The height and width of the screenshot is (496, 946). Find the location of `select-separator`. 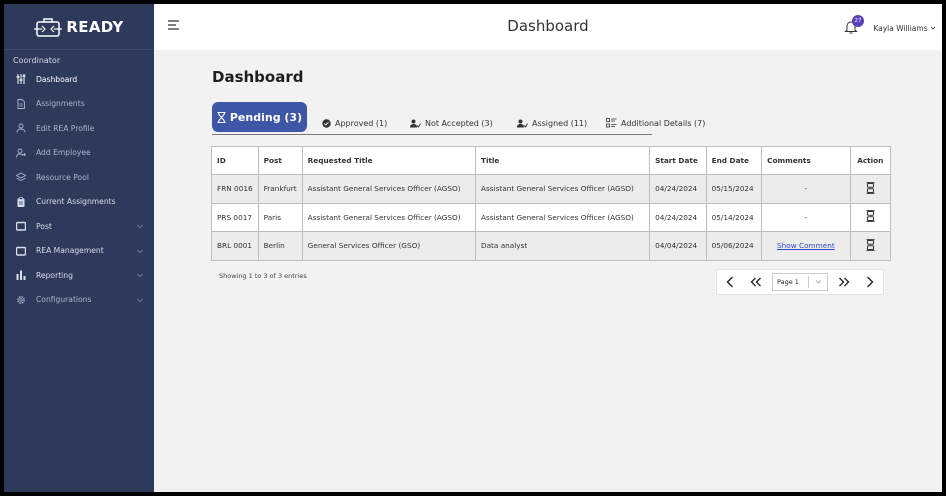

select-separator is located at coordinates (808, 282).